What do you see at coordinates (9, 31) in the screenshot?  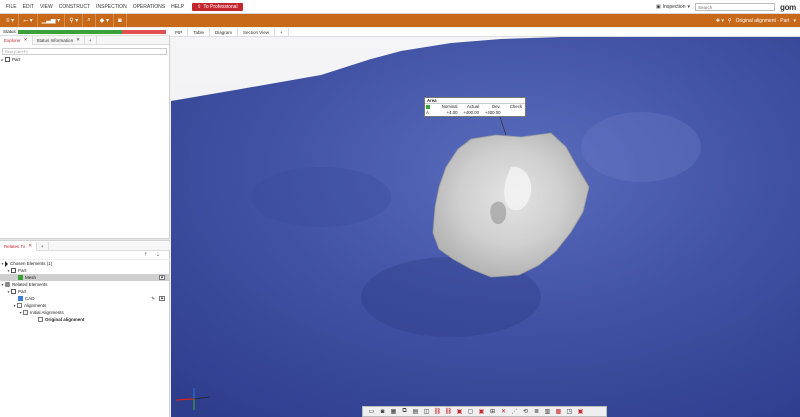 I see `status-label: Status` at bounding box center [9, 31].